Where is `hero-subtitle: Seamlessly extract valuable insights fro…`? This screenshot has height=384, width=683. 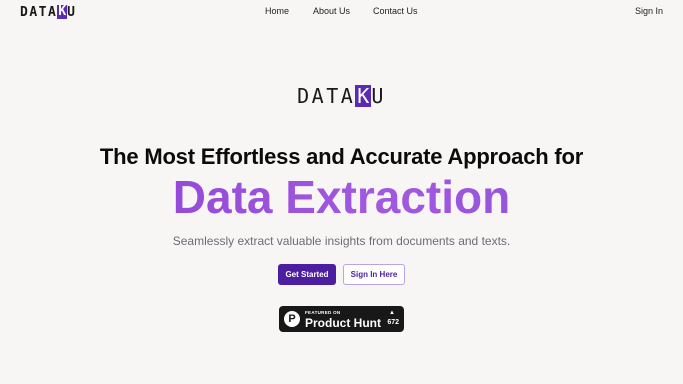 hero-subtitle: Seamlessly extract valuable insights fro… is located at coordinates (341, 241).